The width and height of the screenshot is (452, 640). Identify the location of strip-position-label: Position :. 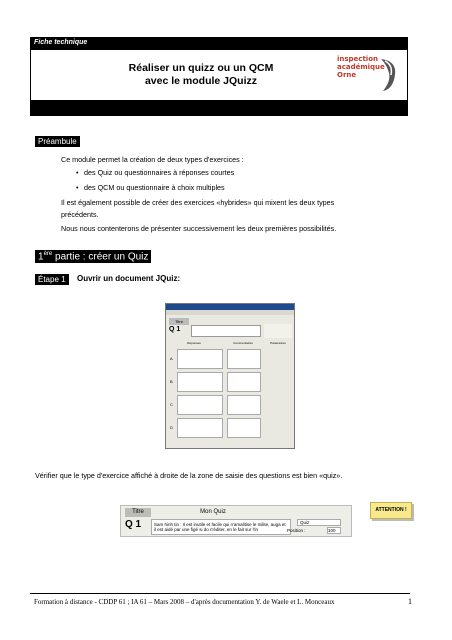
(296, 530).